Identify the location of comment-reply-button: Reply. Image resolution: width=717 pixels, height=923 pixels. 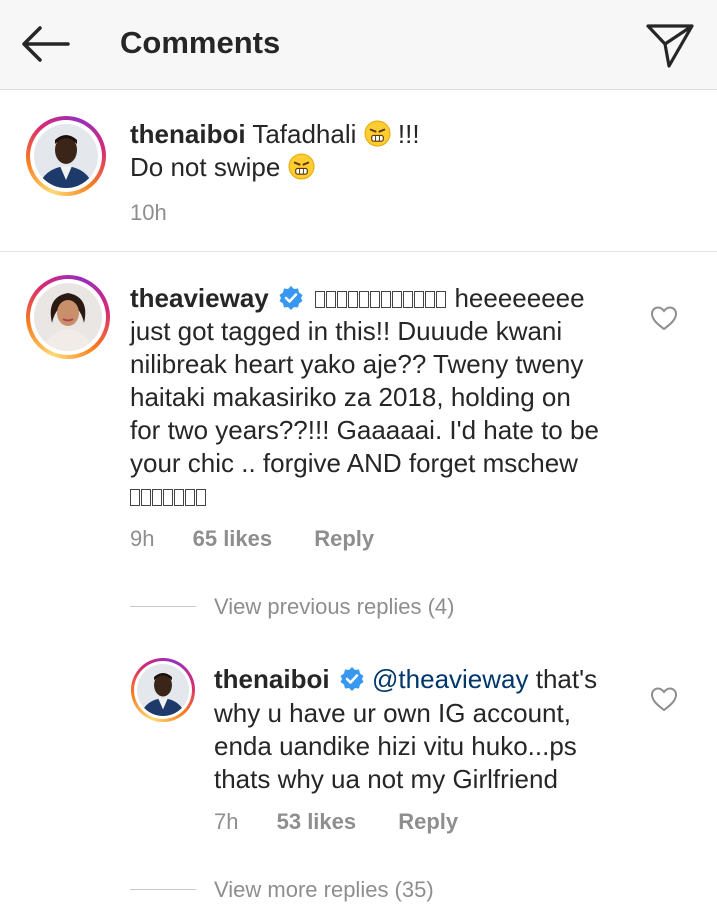
(344, 538).